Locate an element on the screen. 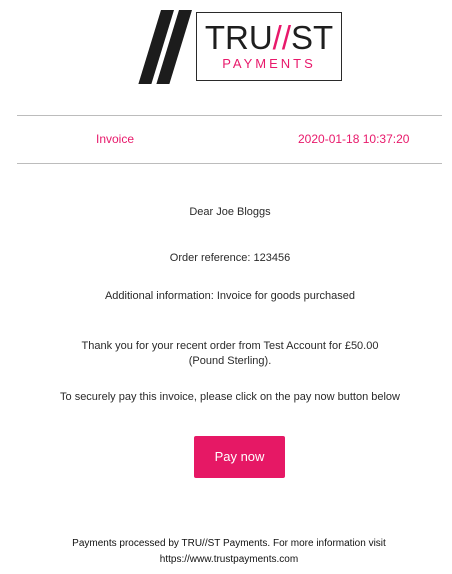  divider-top is located at coordinates (229, 115).